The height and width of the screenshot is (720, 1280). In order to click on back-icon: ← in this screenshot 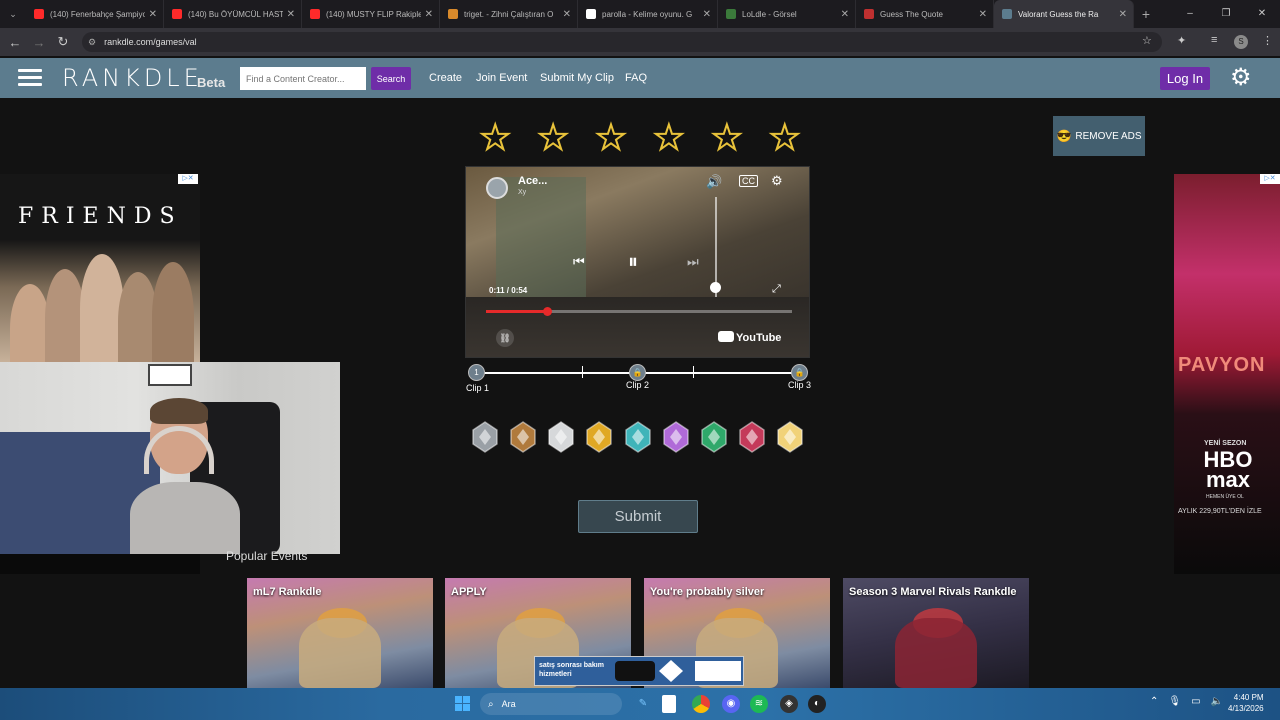, I will do `click(15, 42)`.